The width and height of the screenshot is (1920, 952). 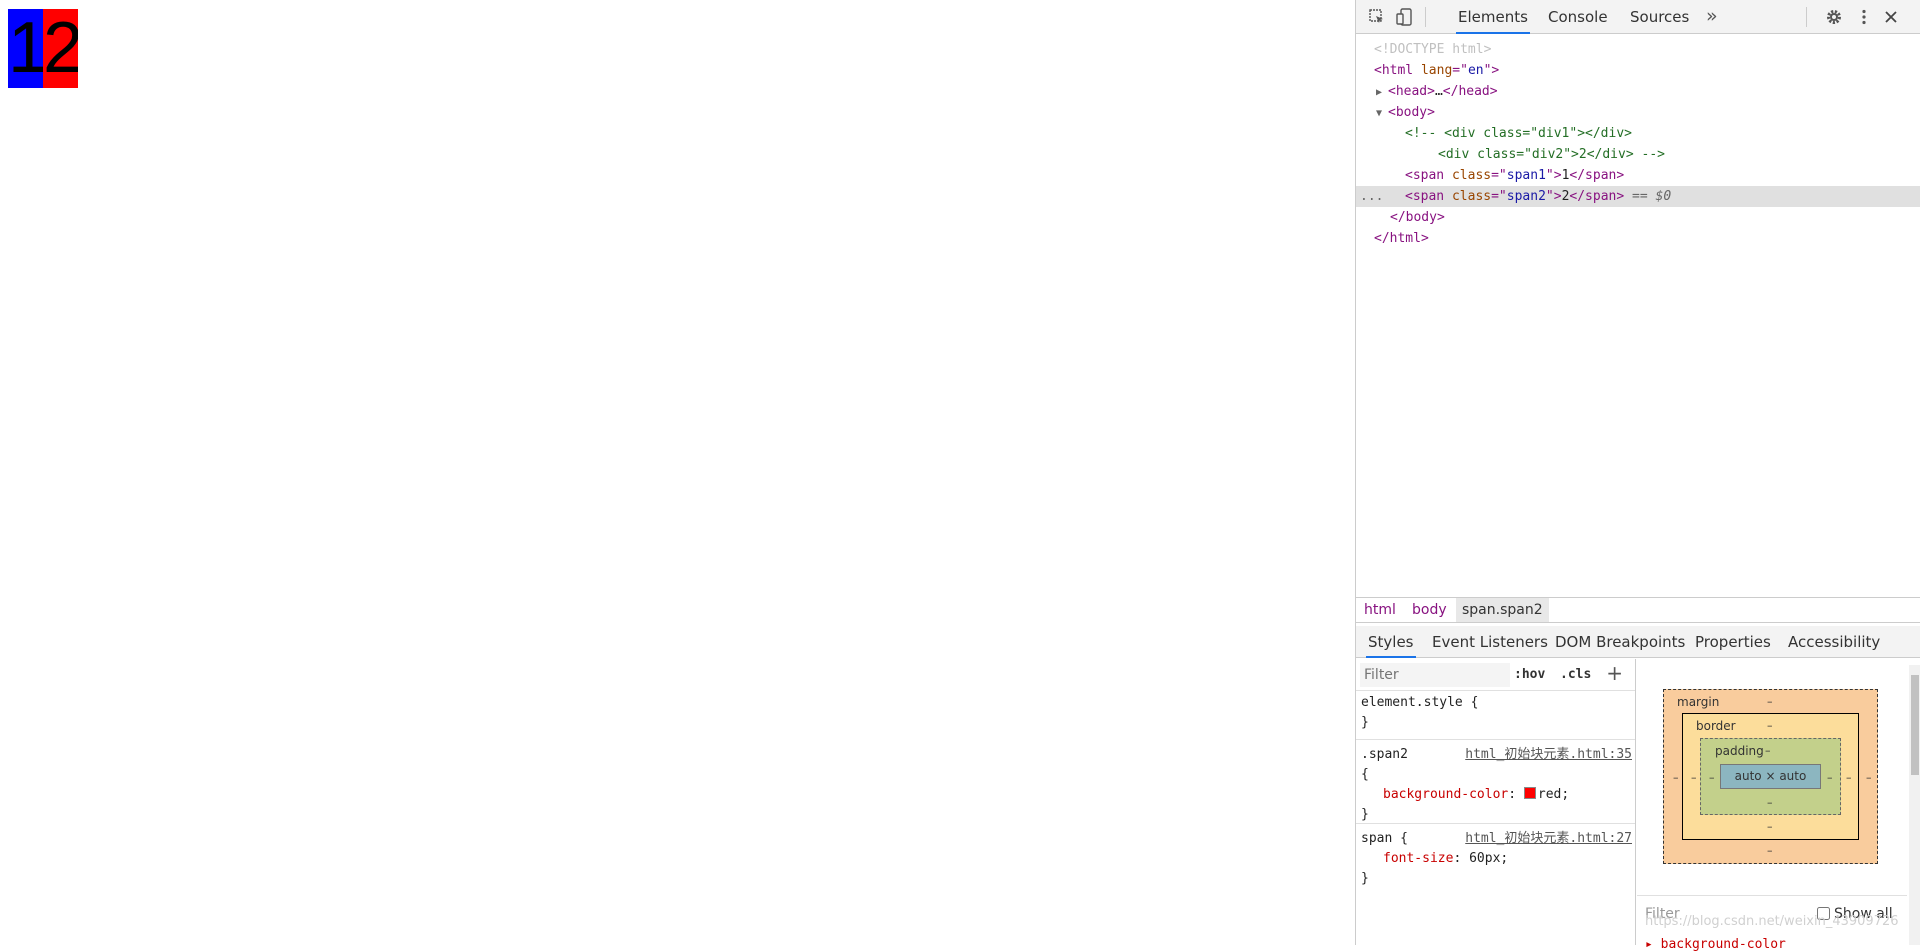 I want to click on breadcrumb-body: body, so click(x=1429, y=610).